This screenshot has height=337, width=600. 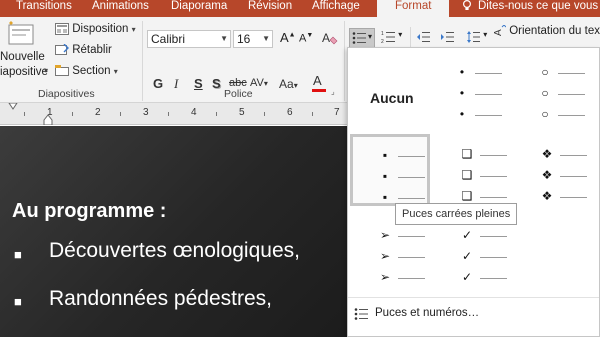 I want to click on font-name-combo: Calibri ▼, so click(x=189, y=39).